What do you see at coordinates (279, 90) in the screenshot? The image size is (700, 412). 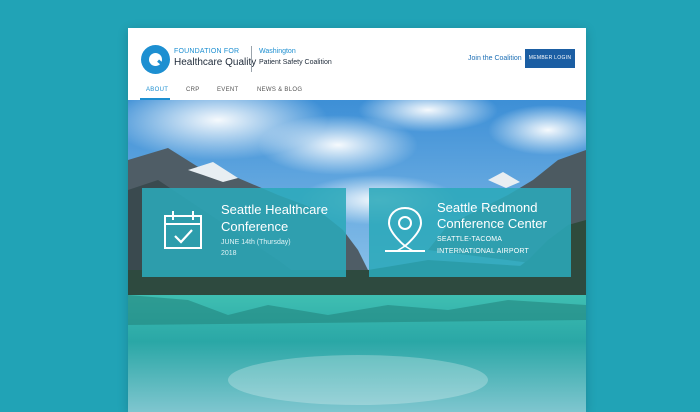 I see `nav-item-news-blog: NEWS & BLOG` at bounding box center [279, 90].